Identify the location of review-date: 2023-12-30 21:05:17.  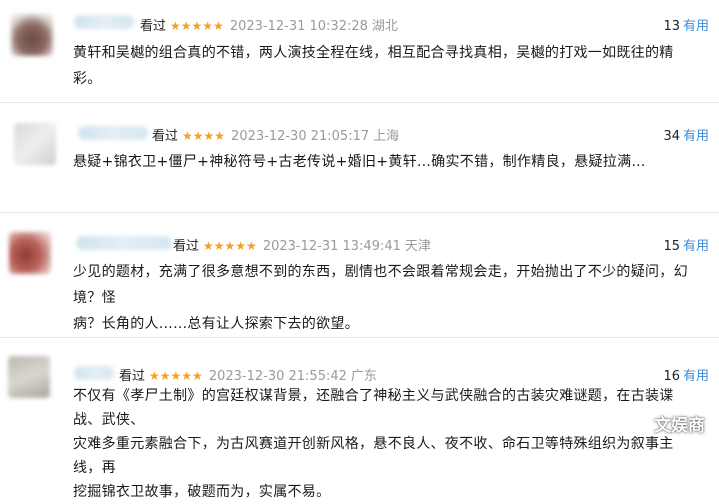
(300, 136).